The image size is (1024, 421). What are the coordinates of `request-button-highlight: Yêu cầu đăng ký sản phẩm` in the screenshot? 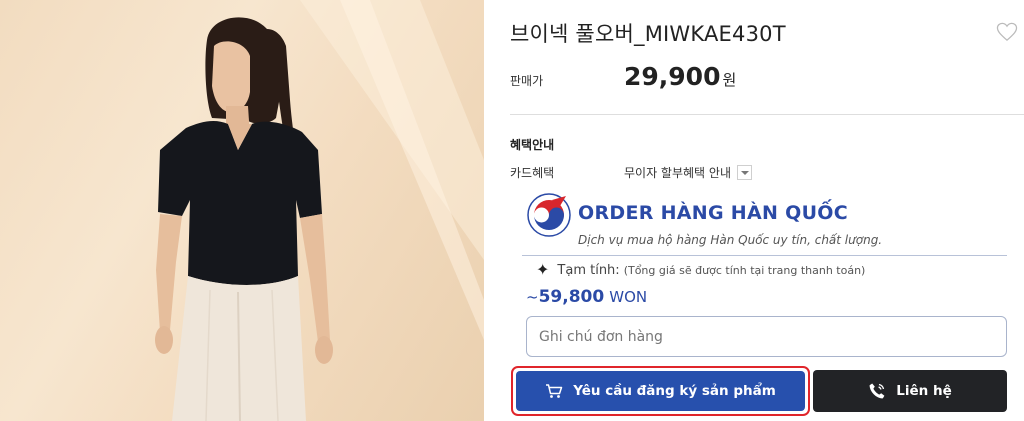 It's located at (660, 391).